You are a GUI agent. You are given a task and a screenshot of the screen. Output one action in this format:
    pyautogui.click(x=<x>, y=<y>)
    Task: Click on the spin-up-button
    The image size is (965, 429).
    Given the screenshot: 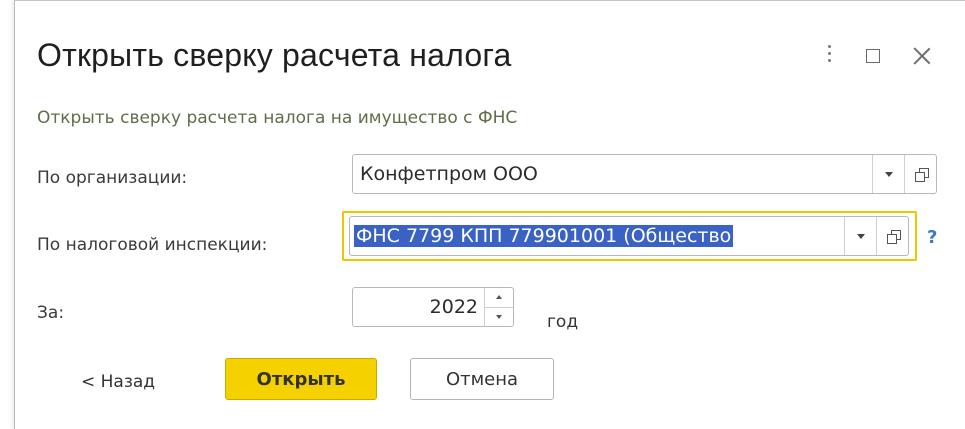 What is the action you would take?
    pyautogui.click(x=499, y=298)
    